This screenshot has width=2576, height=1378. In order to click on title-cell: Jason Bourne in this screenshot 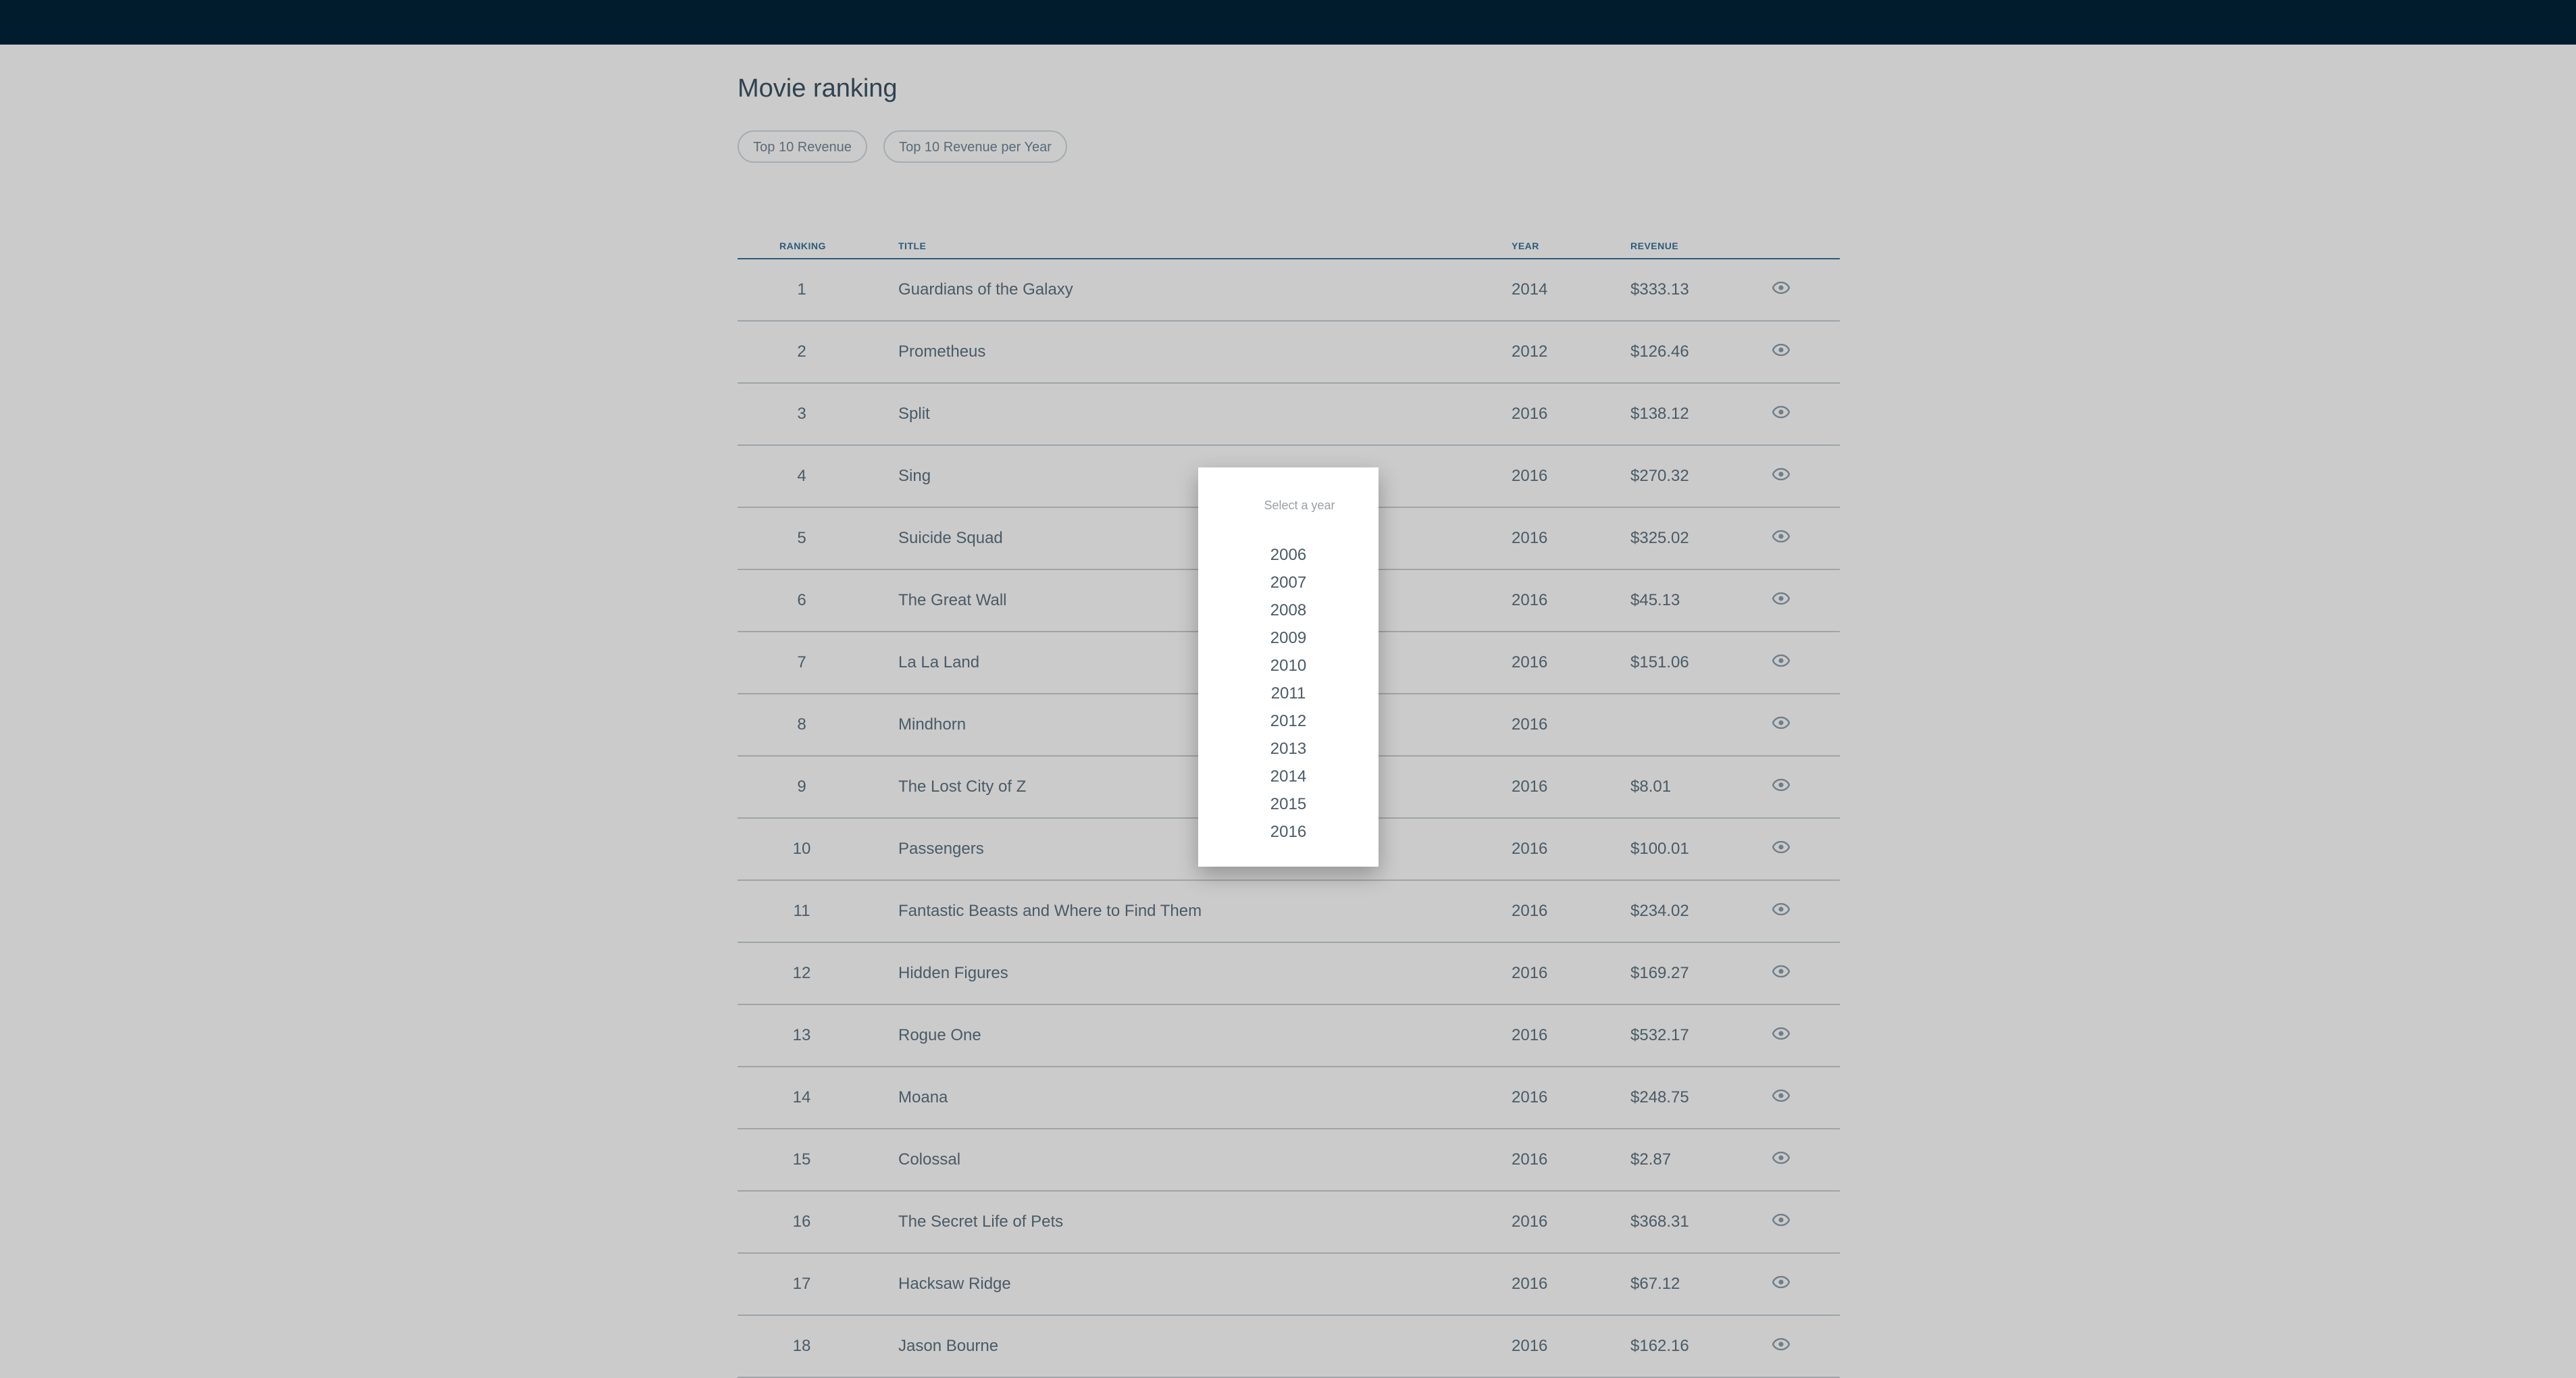, I will do `click(948, 1346)`.